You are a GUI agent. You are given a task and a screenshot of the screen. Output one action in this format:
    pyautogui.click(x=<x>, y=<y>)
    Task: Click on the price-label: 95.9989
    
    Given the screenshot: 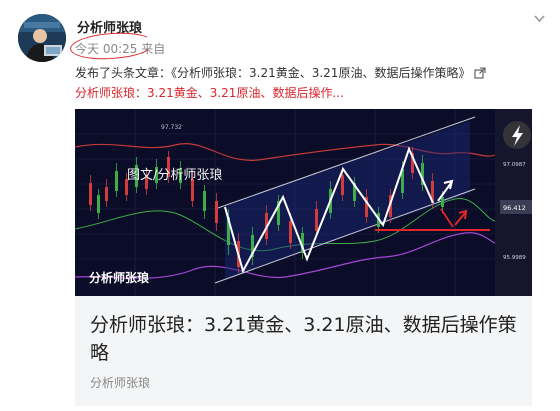 What is the action you would take?
    pyautogui.click(x=514, y=258)
    